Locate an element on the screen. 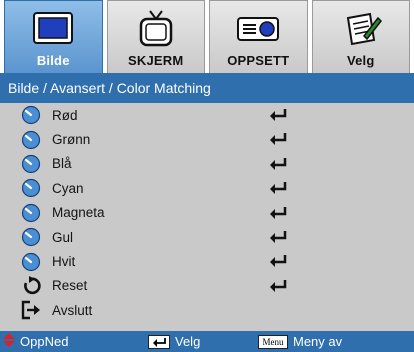 This screenshot has height=352, width=414. menu-item-label: Magneta is located at coordinates (78, 213).